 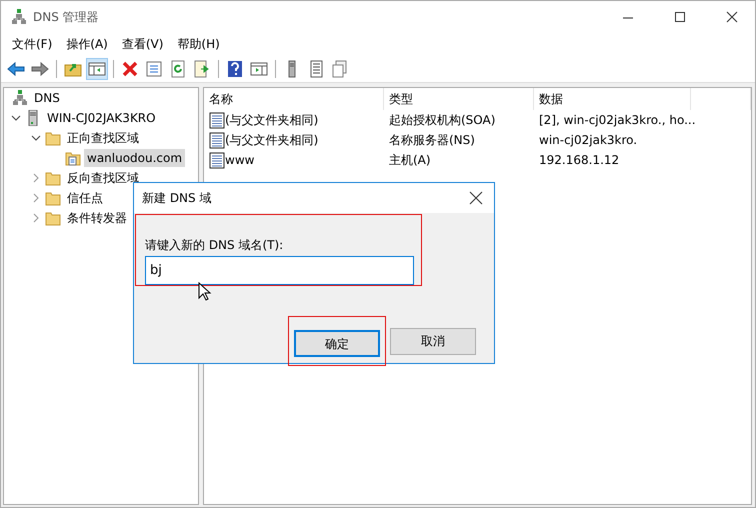 What do you see at coordinates (459, 99) in the screenshot?
I see `column-header: 类型` at bounding box center [459, 99].